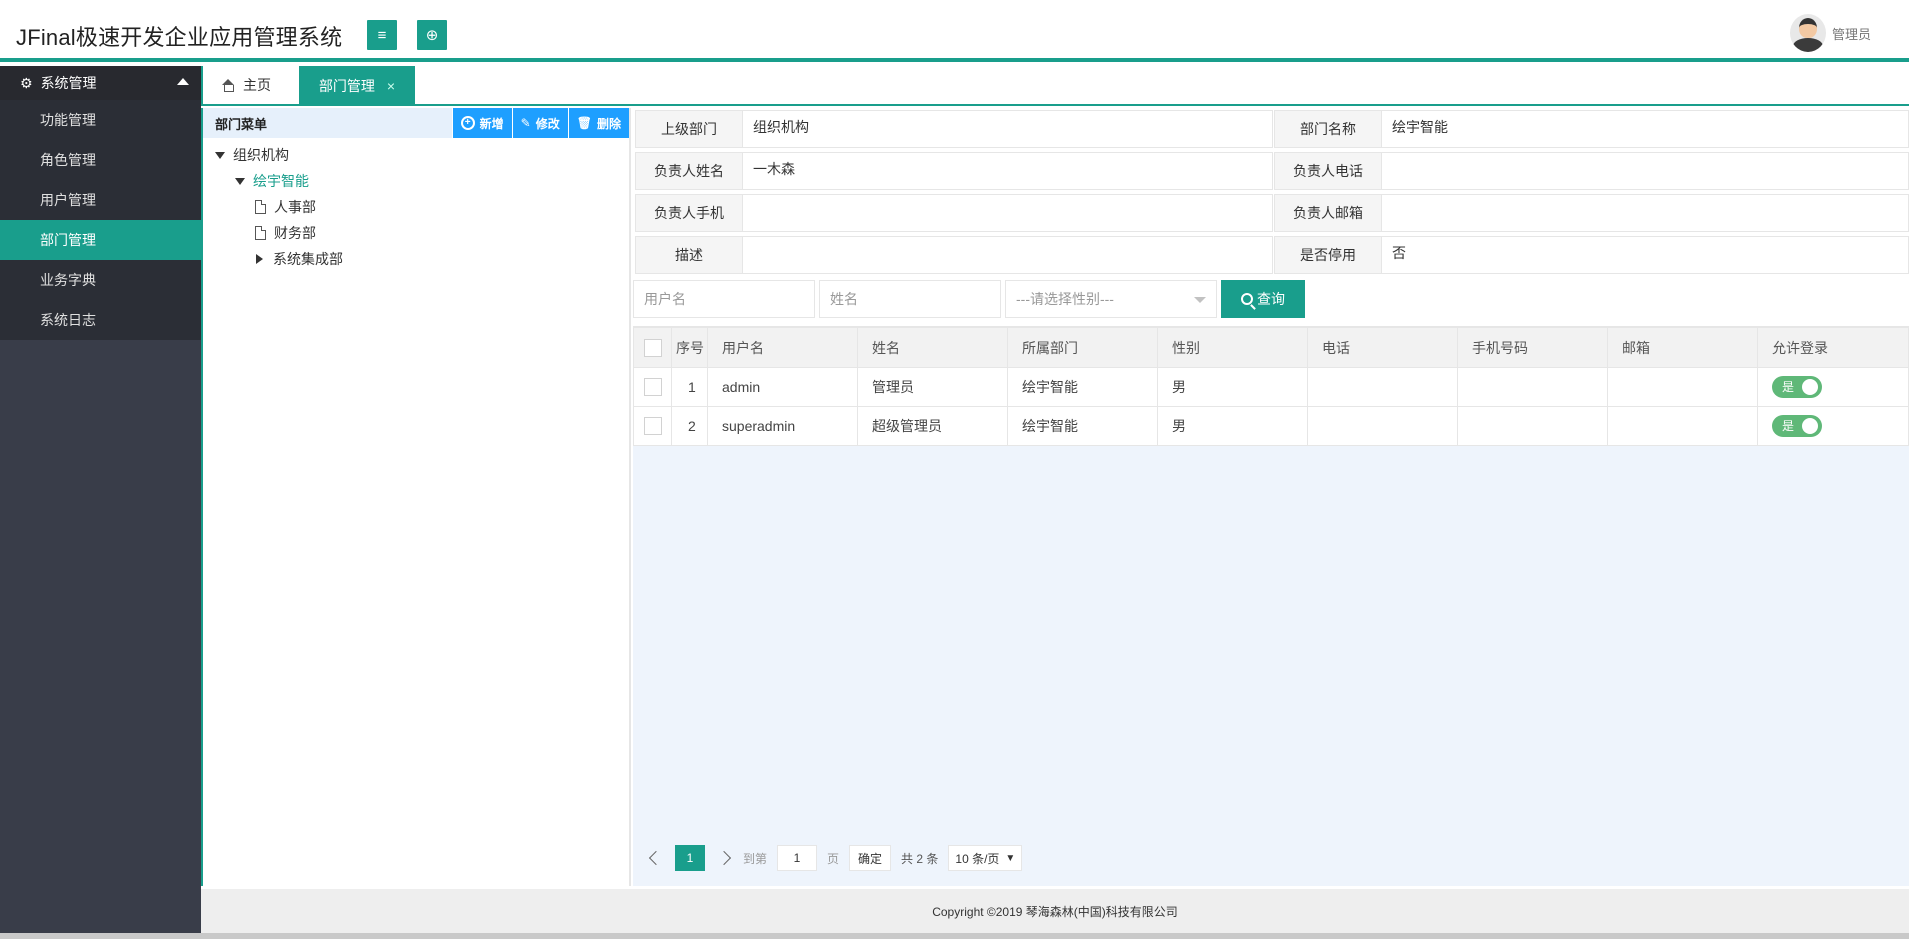 Image resolution: width=1909 pixels, height=939 pixels. What do you see at coordinates (1645, 213) in the screenshot?
I see `leader-email-field` at bounding box center [1645, 213].